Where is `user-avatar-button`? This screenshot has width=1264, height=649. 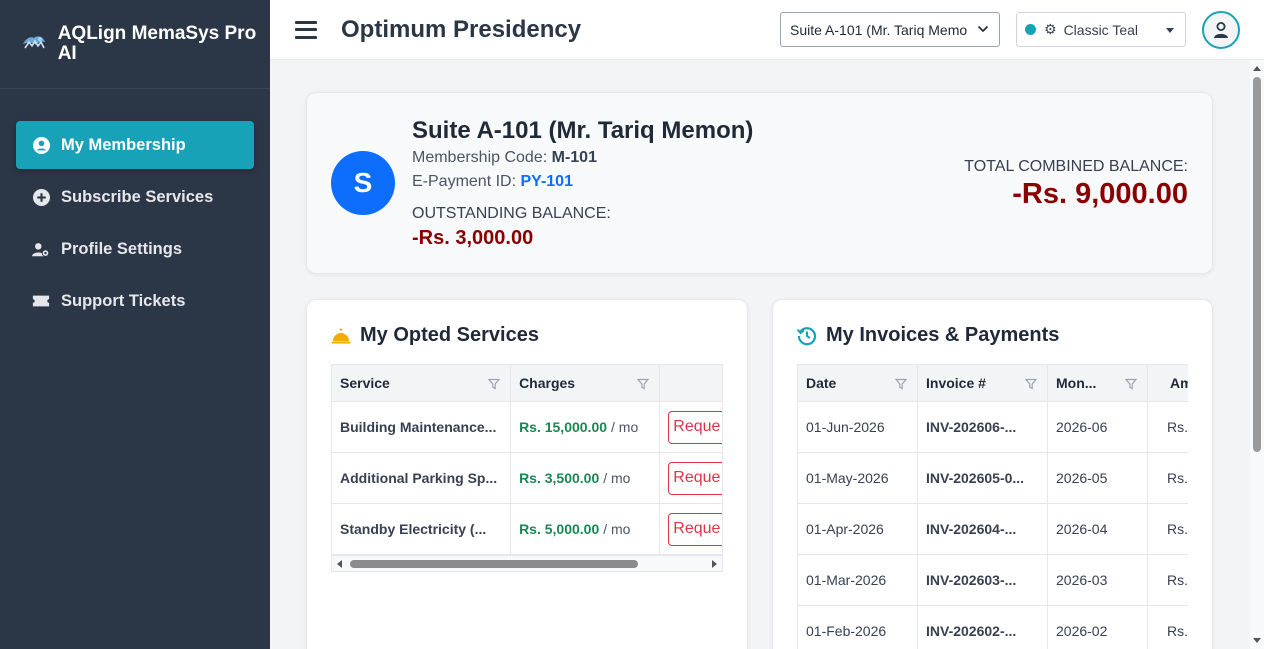 user-avatar-button is located at coordinates (1221, 30).